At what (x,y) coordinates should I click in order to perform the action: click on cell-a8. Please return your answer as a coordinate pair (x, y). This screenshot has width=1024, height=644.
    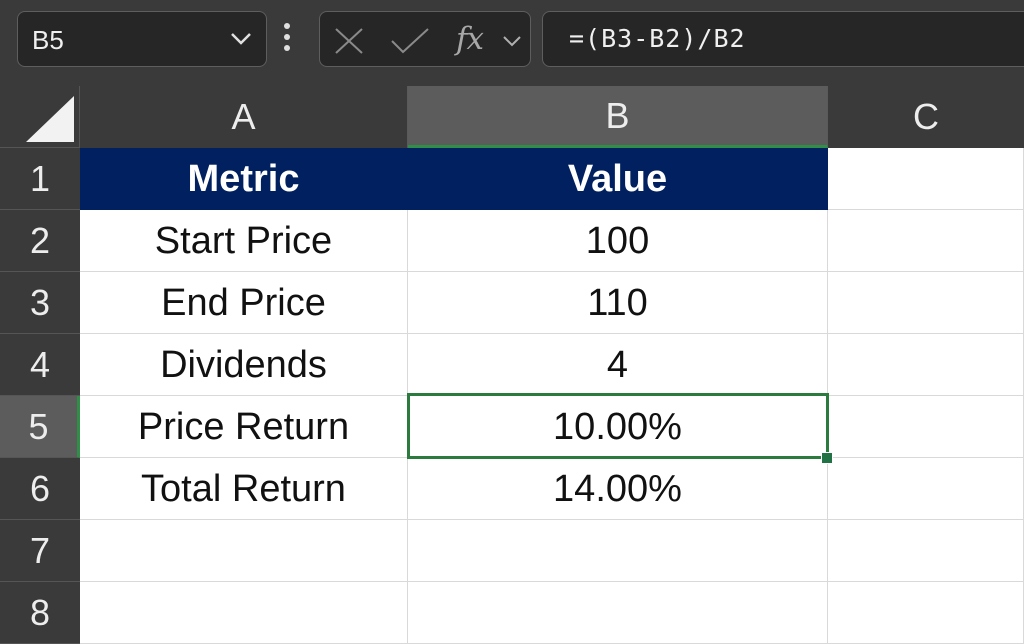
    Looking at the image, I should click on (244, 613).